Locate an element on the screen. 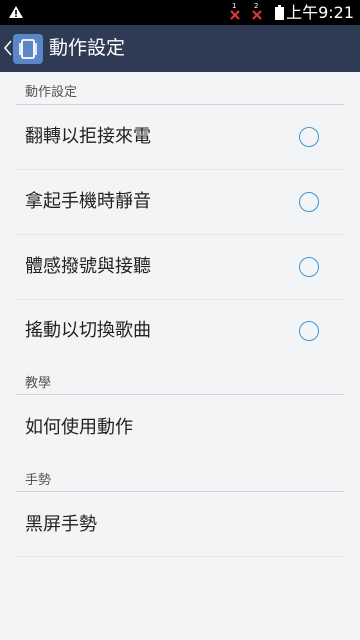 This screenshot has height=640, width=360. section-header-gestures: 手勢 is located at coordinates (38, 480).